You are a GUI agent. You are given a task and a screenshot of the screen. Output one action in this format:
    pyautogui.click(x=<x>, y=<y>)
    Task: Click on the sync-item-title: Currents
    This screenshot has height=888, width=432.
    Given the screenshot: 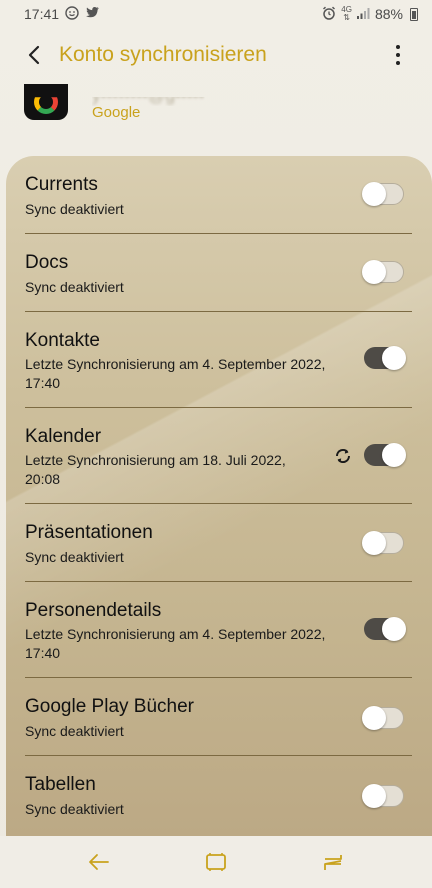 What is the action you would take?
    pyautogui.click(x=61, y=184)
    